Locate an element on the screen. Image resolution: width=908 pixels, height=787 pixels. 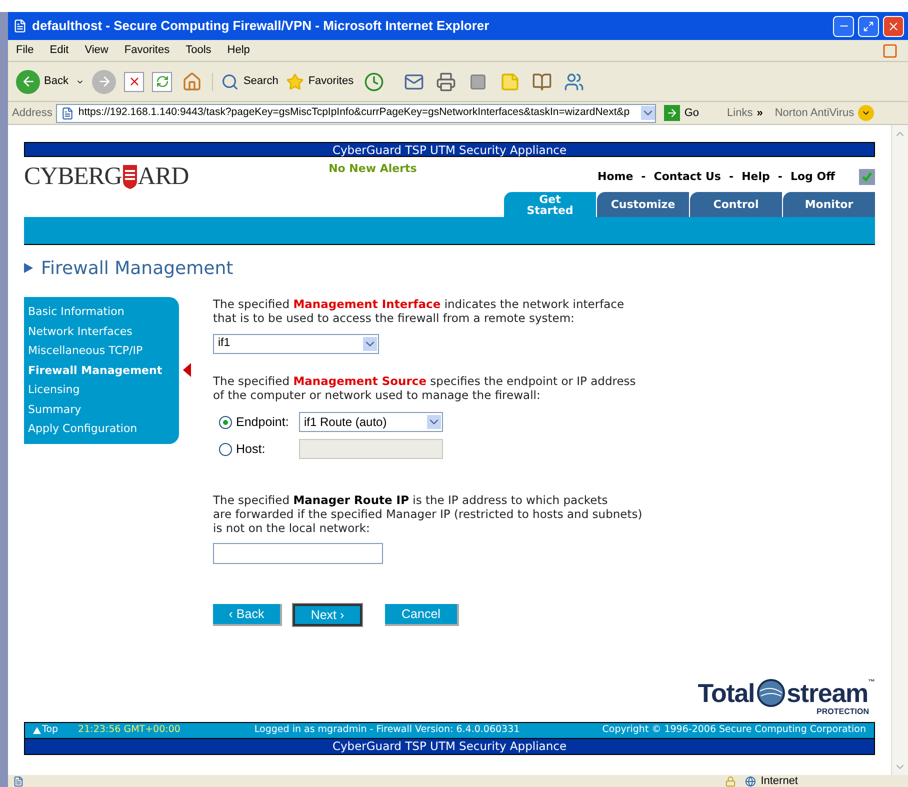
copyright-text: Copyright © 1996-2006 Secure Computing Corporation is located at coordinates (734, 730).